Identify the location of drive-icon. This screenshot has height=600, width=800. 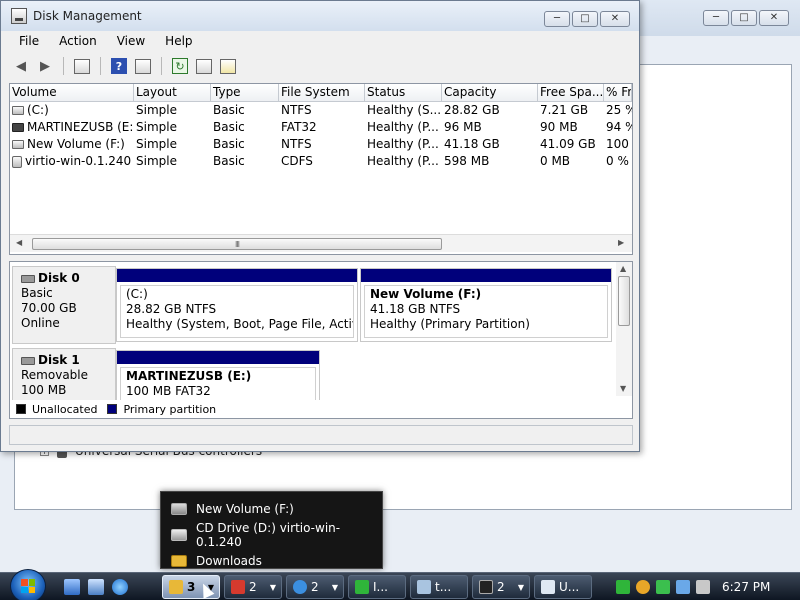
(179, 509).